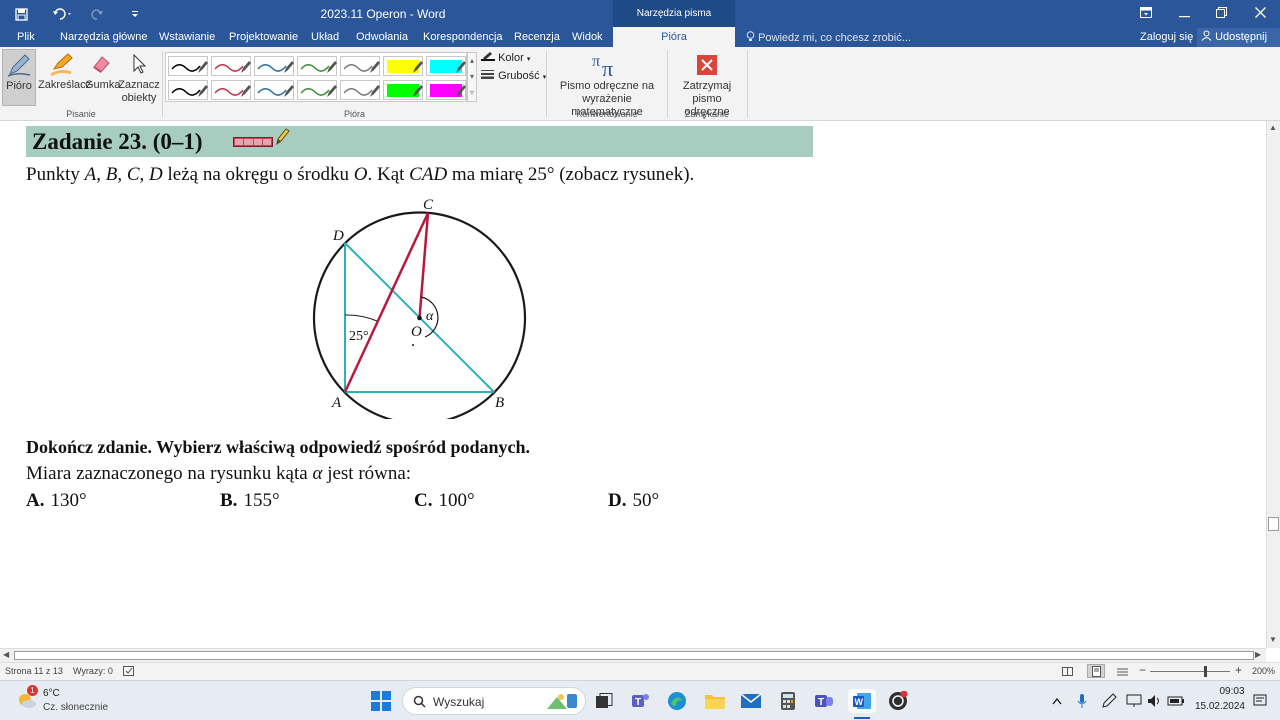 The image size is (1280, 720). I want to click on proofing-icon, so click(129, 671).